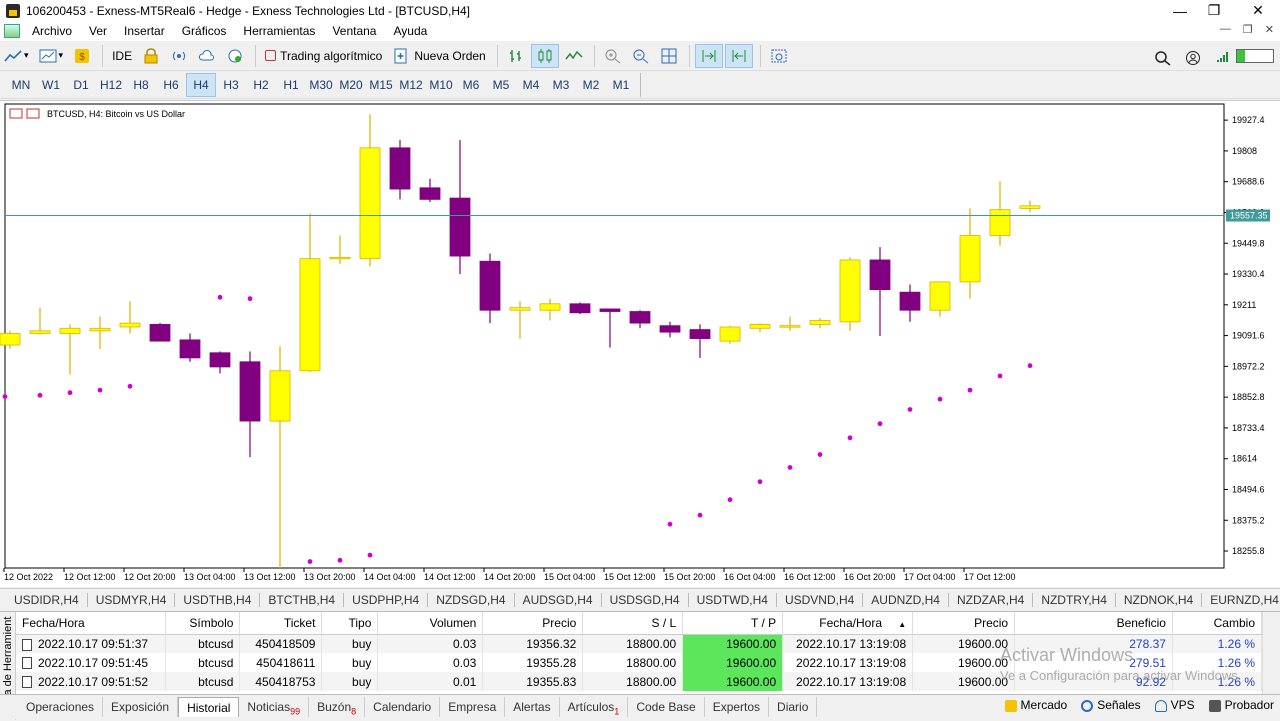 This screenshot has height=721, width=1280. I want to click on maximize-button: ❐, so click(1214, 10).